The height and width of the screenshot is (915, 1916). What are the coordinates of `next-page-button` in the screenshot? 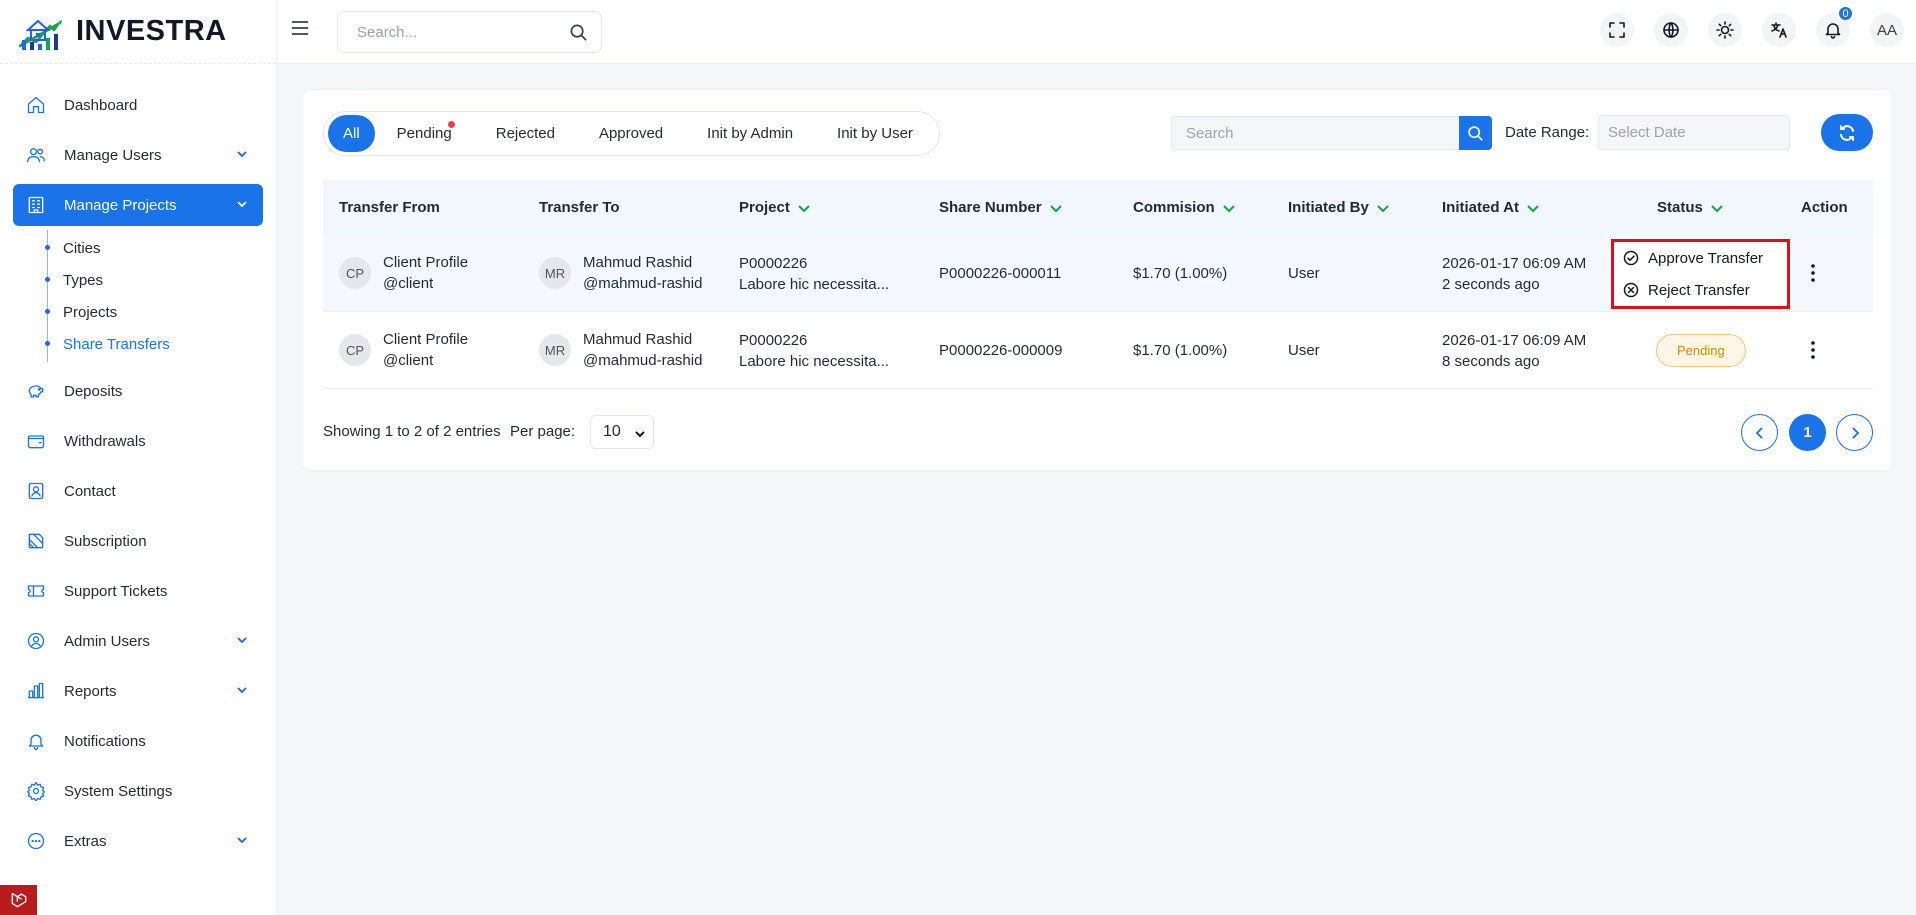 It's located at (1854, 432).